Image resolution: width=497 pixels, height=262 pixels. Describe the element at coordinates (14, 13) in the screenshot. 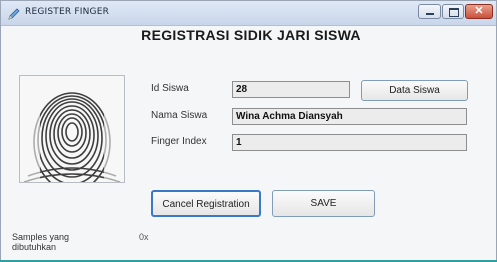

I see `pen-icon` at that location.